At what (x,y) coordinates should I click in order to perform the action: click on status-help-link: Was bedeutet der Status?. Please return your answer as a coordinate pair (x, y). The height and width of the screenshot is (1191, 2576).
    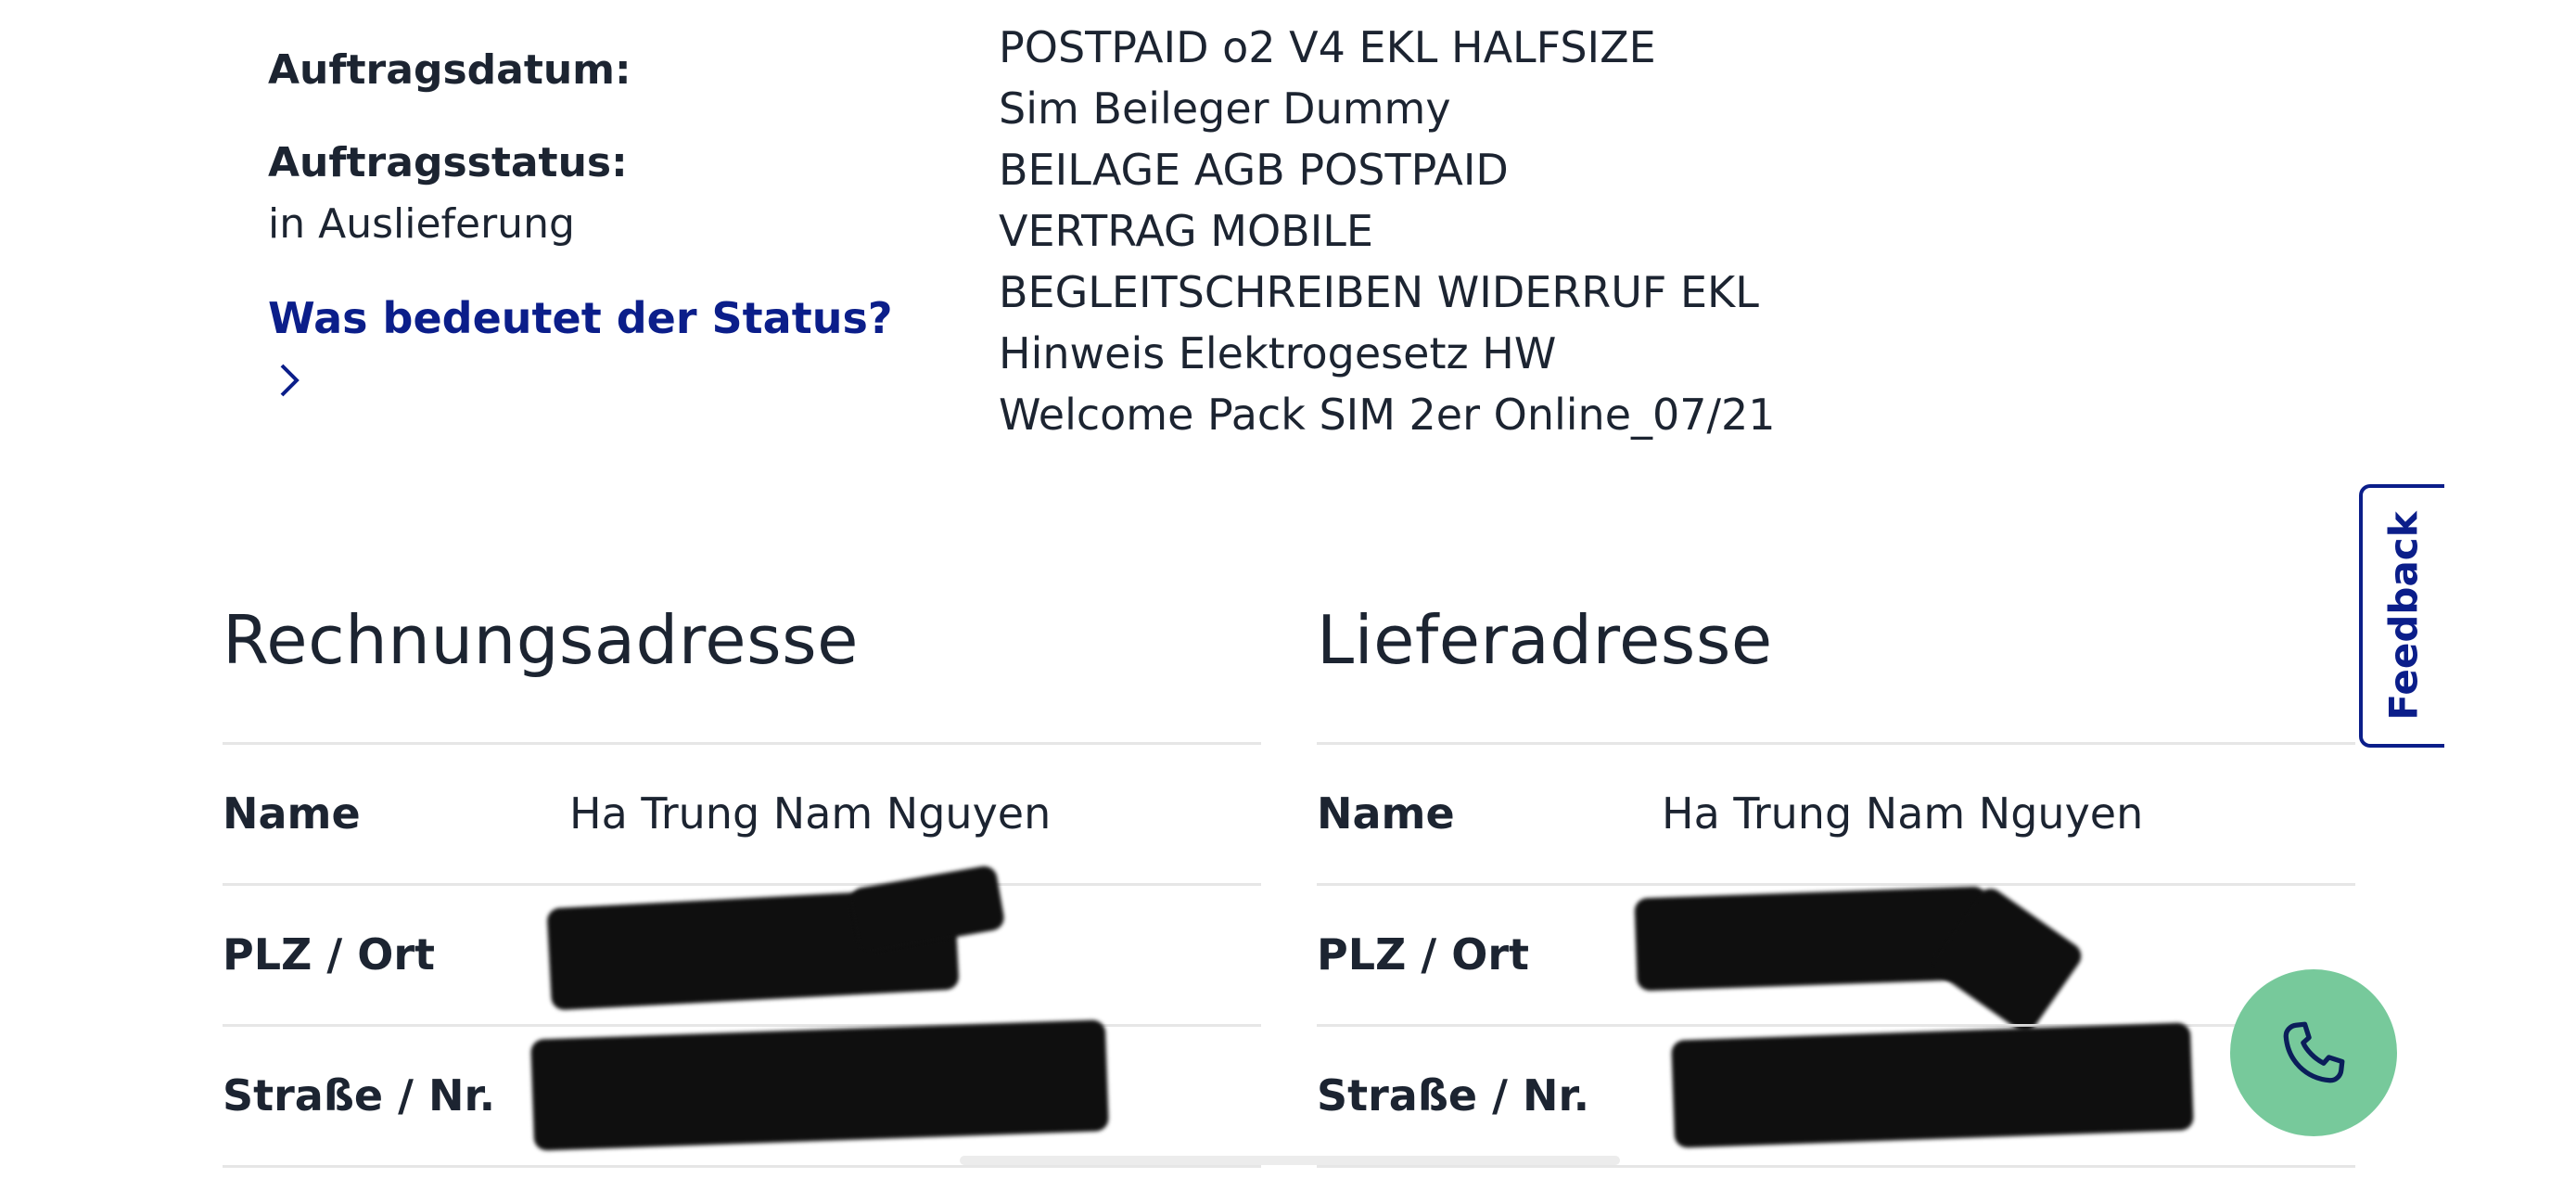
    Looking at the image, I should click on (580, 318).